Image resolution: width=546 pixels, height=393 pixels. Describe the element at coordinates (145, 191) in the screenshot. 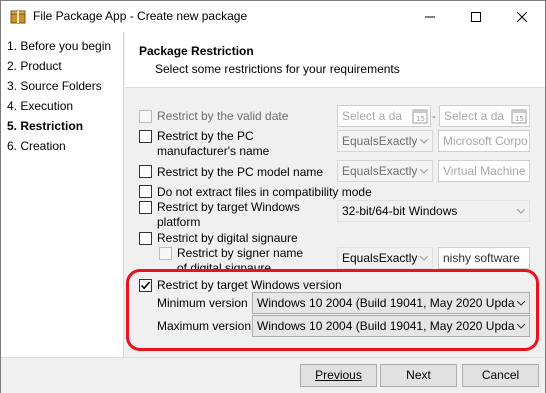

I see `compat-mode-checkbox` at that location.